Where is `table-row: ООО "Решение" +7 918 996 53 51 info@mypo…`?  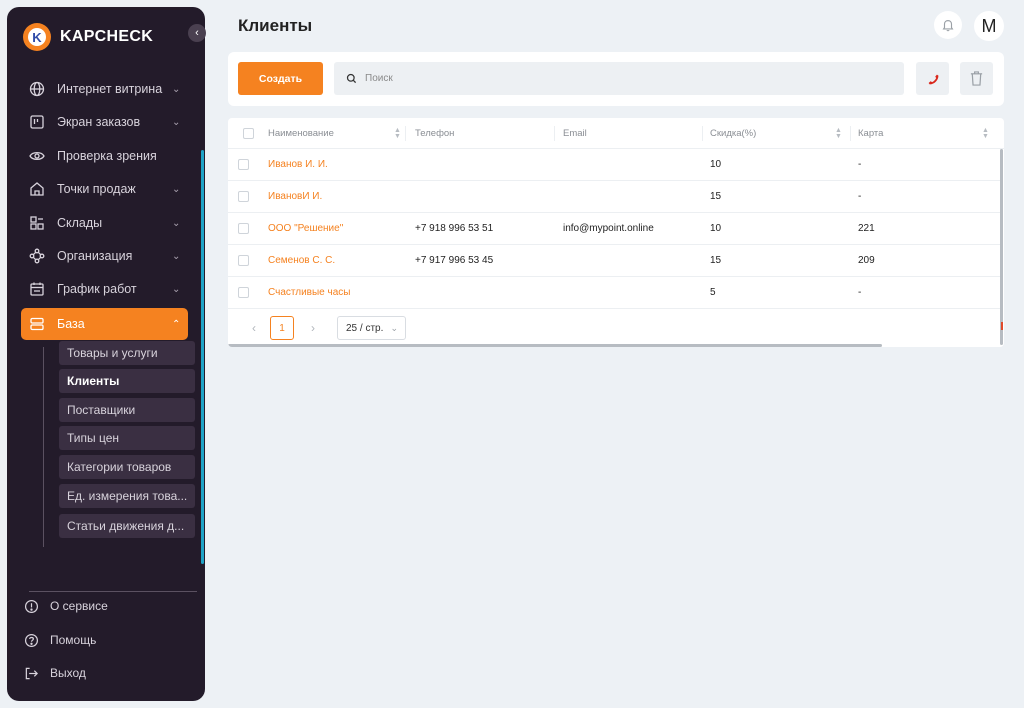 table-row: ООО "Решение" +7 918 996 53 51 info@mypo… is located at coordinates (614, 229).